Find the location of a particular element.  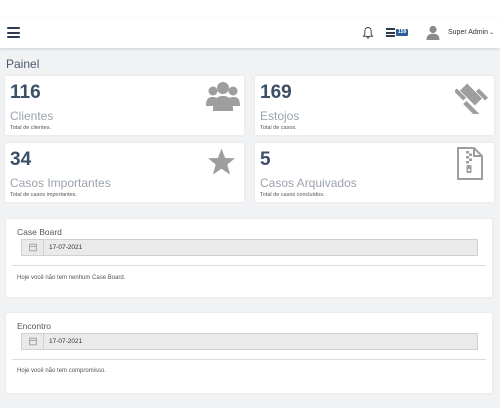

stat-card-cases: 169 Estojos Total de casos. is located at coordinates (374, 105).